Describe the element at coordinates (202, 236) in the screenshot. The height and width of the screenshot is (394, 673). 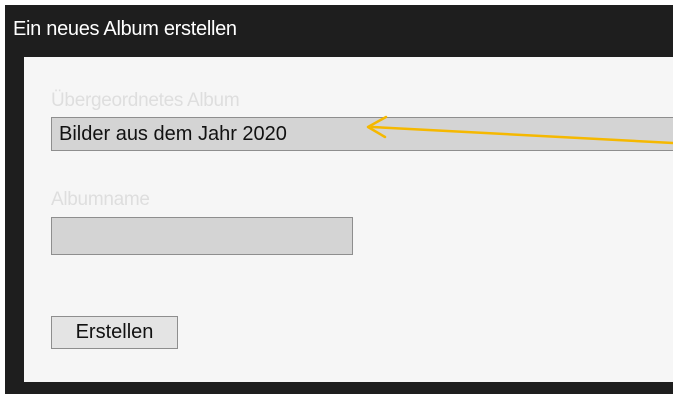
I see `album-name-input` at that location.